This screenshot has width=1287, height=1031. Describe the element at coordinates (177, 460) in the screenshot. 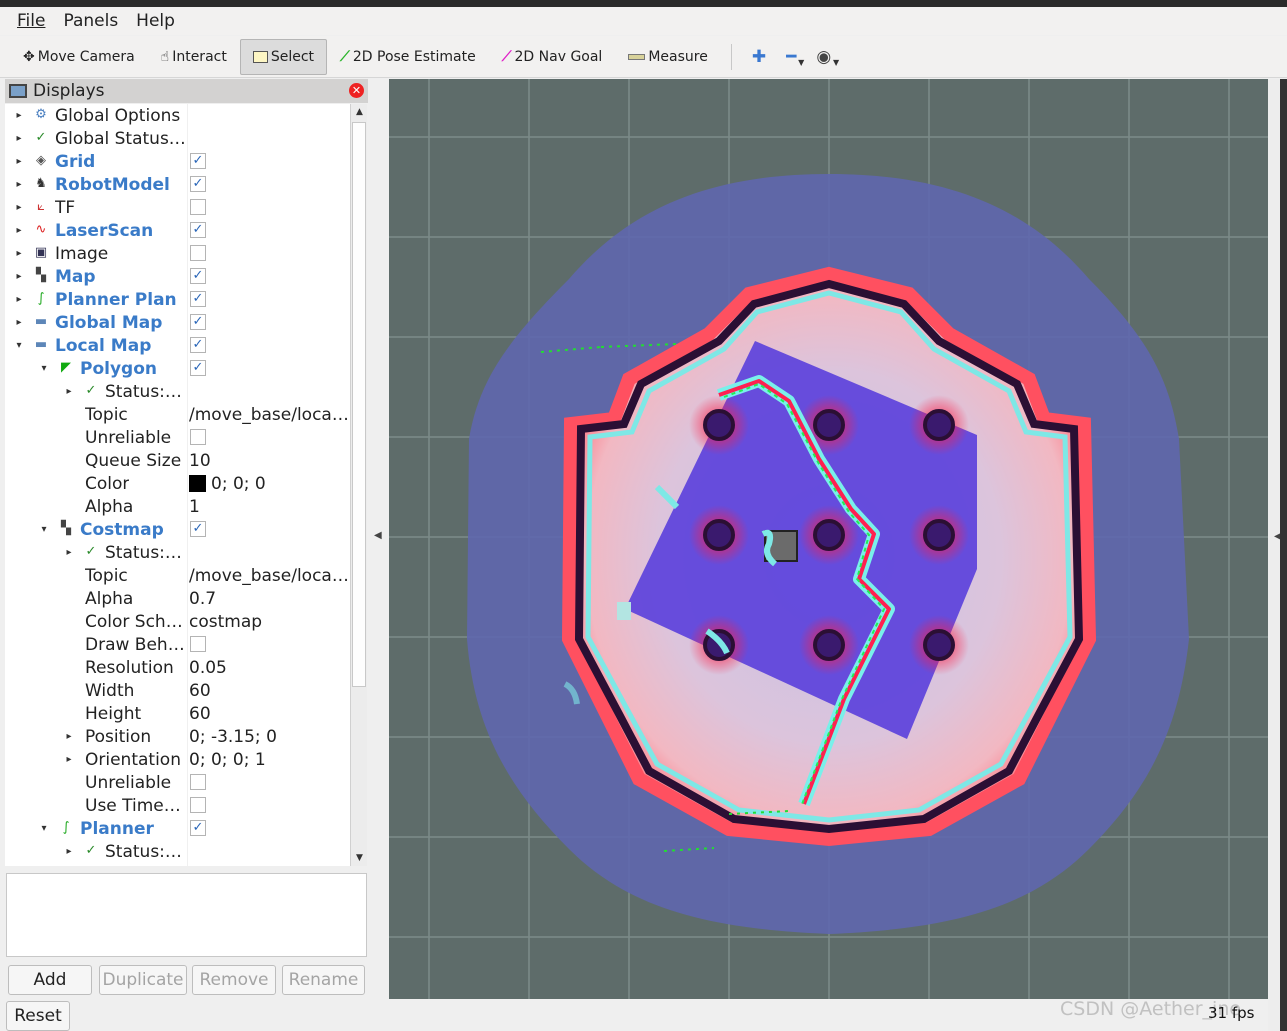

I see `tree-row: Queue Size 10` at that location.